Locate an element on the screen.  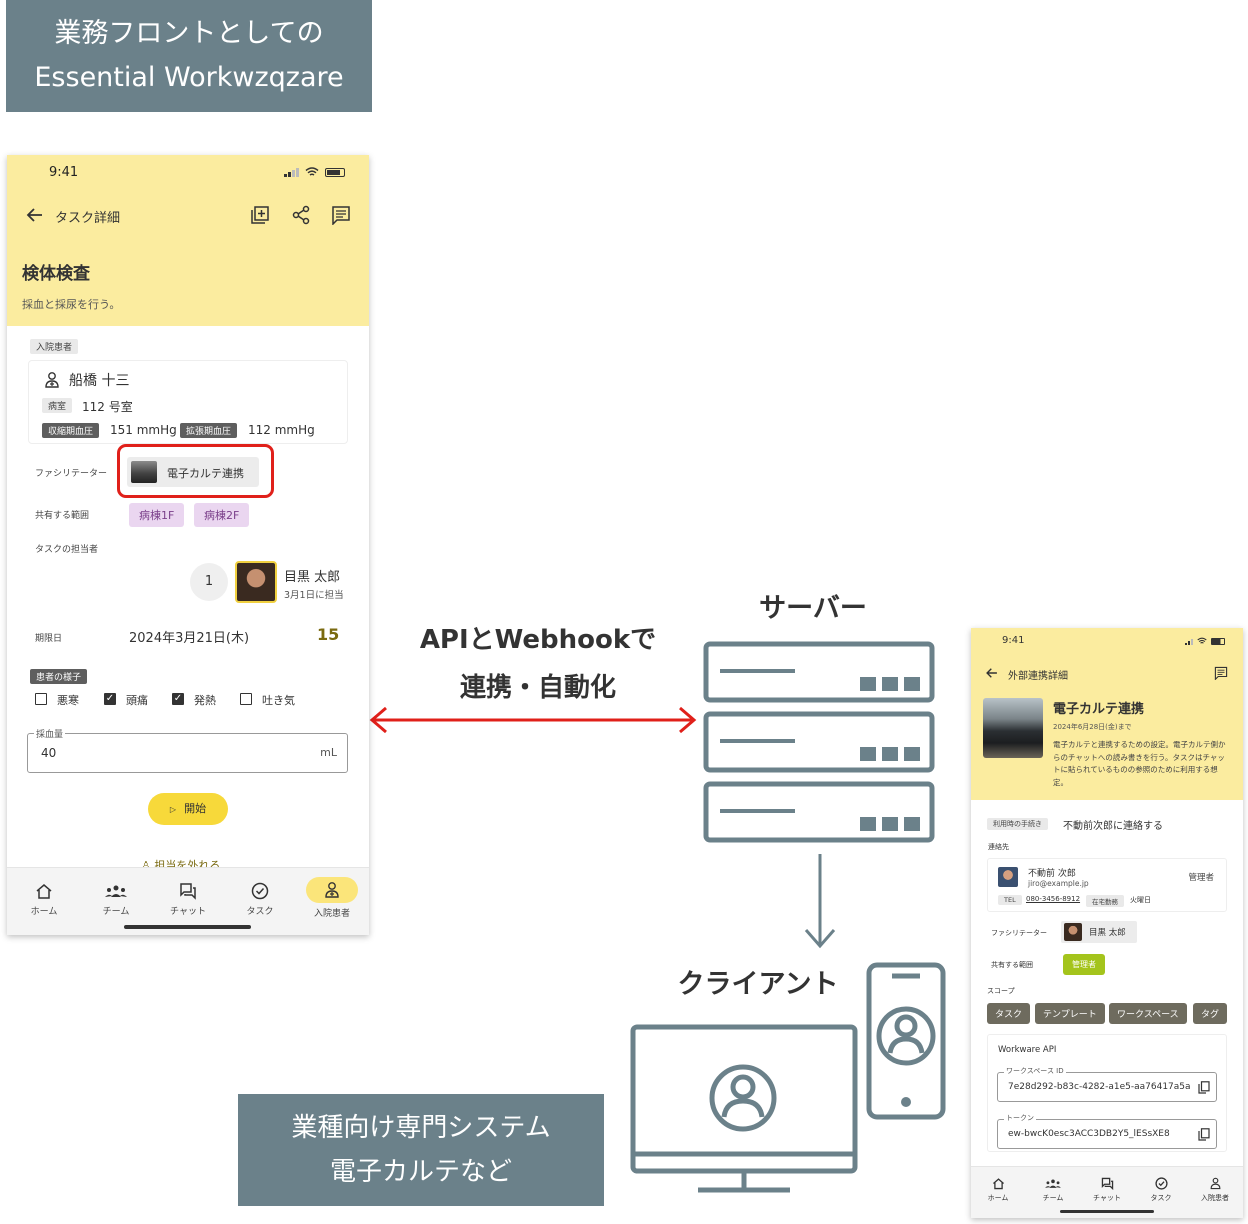
start-button: ▷ 開始 is located at coordinates (188, 809).